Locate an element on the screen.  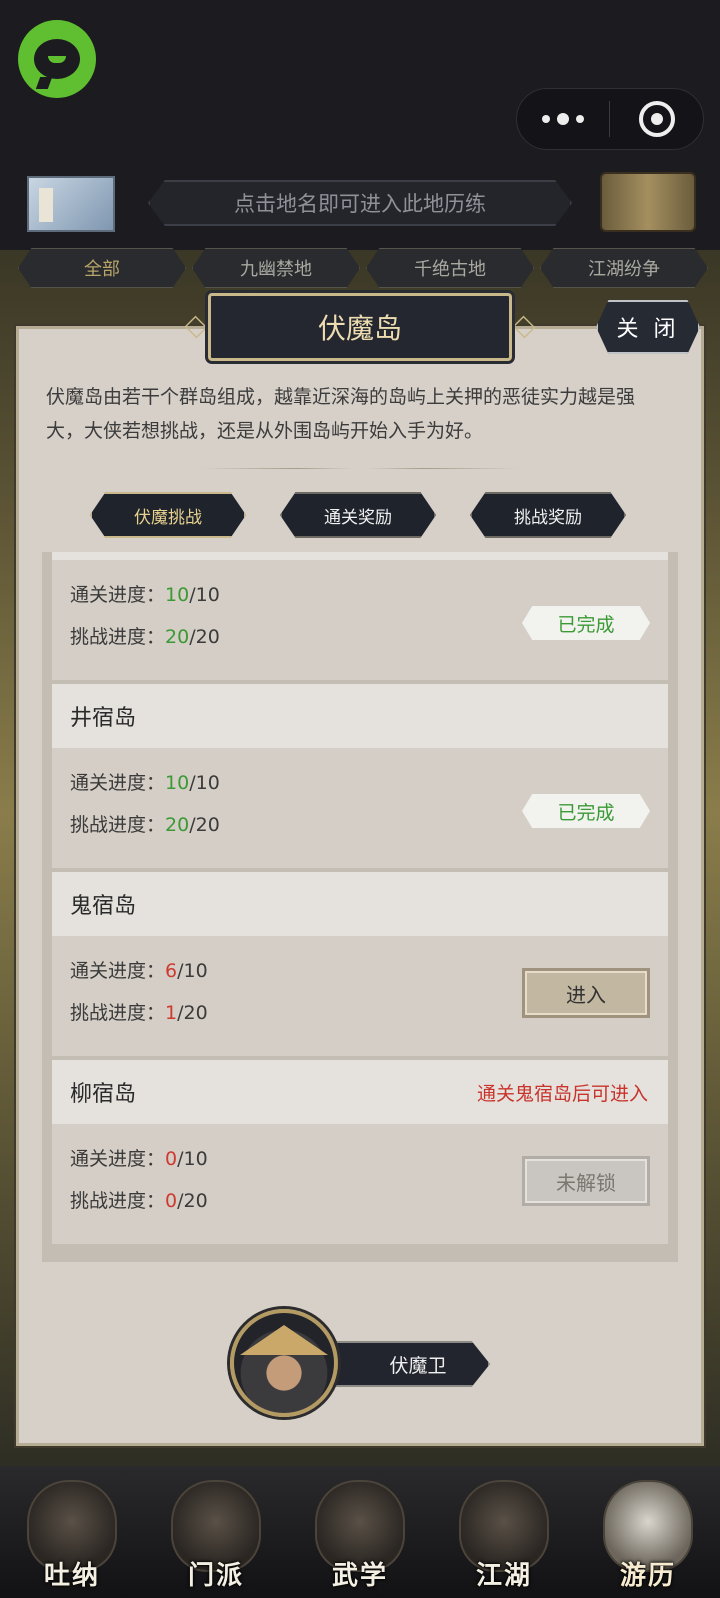
exit-miniprogram-icon is located at coordinates (656, 119).